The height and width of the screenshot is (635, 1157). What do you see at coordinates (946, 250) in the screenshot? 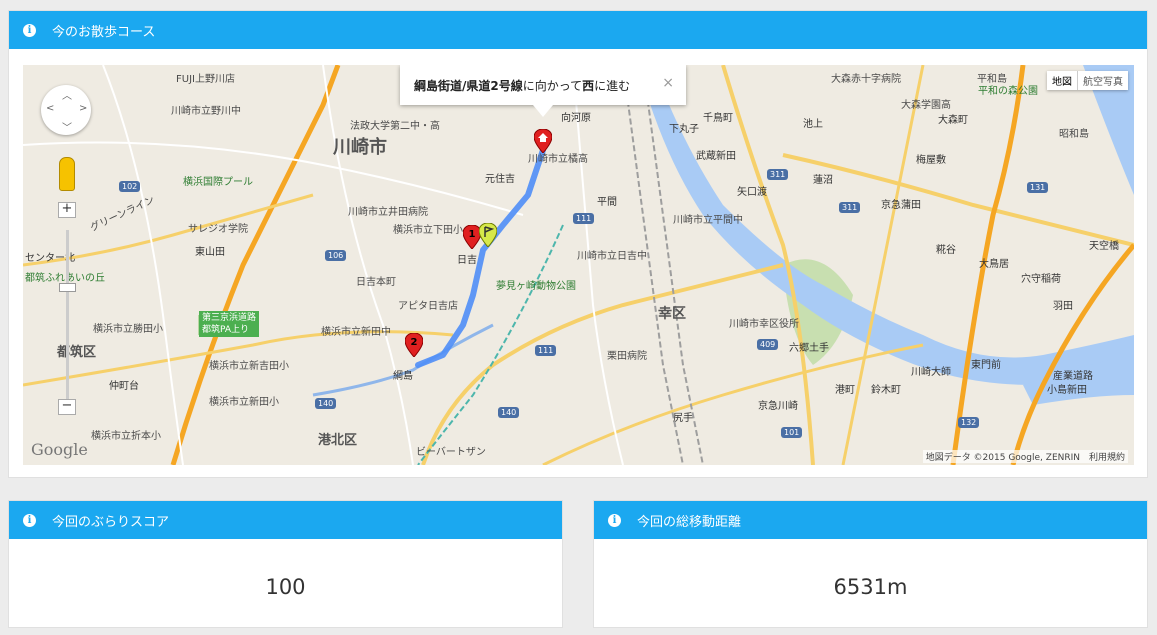
I see `map-label-station: 糀谷` at bounding box center [946, 250].